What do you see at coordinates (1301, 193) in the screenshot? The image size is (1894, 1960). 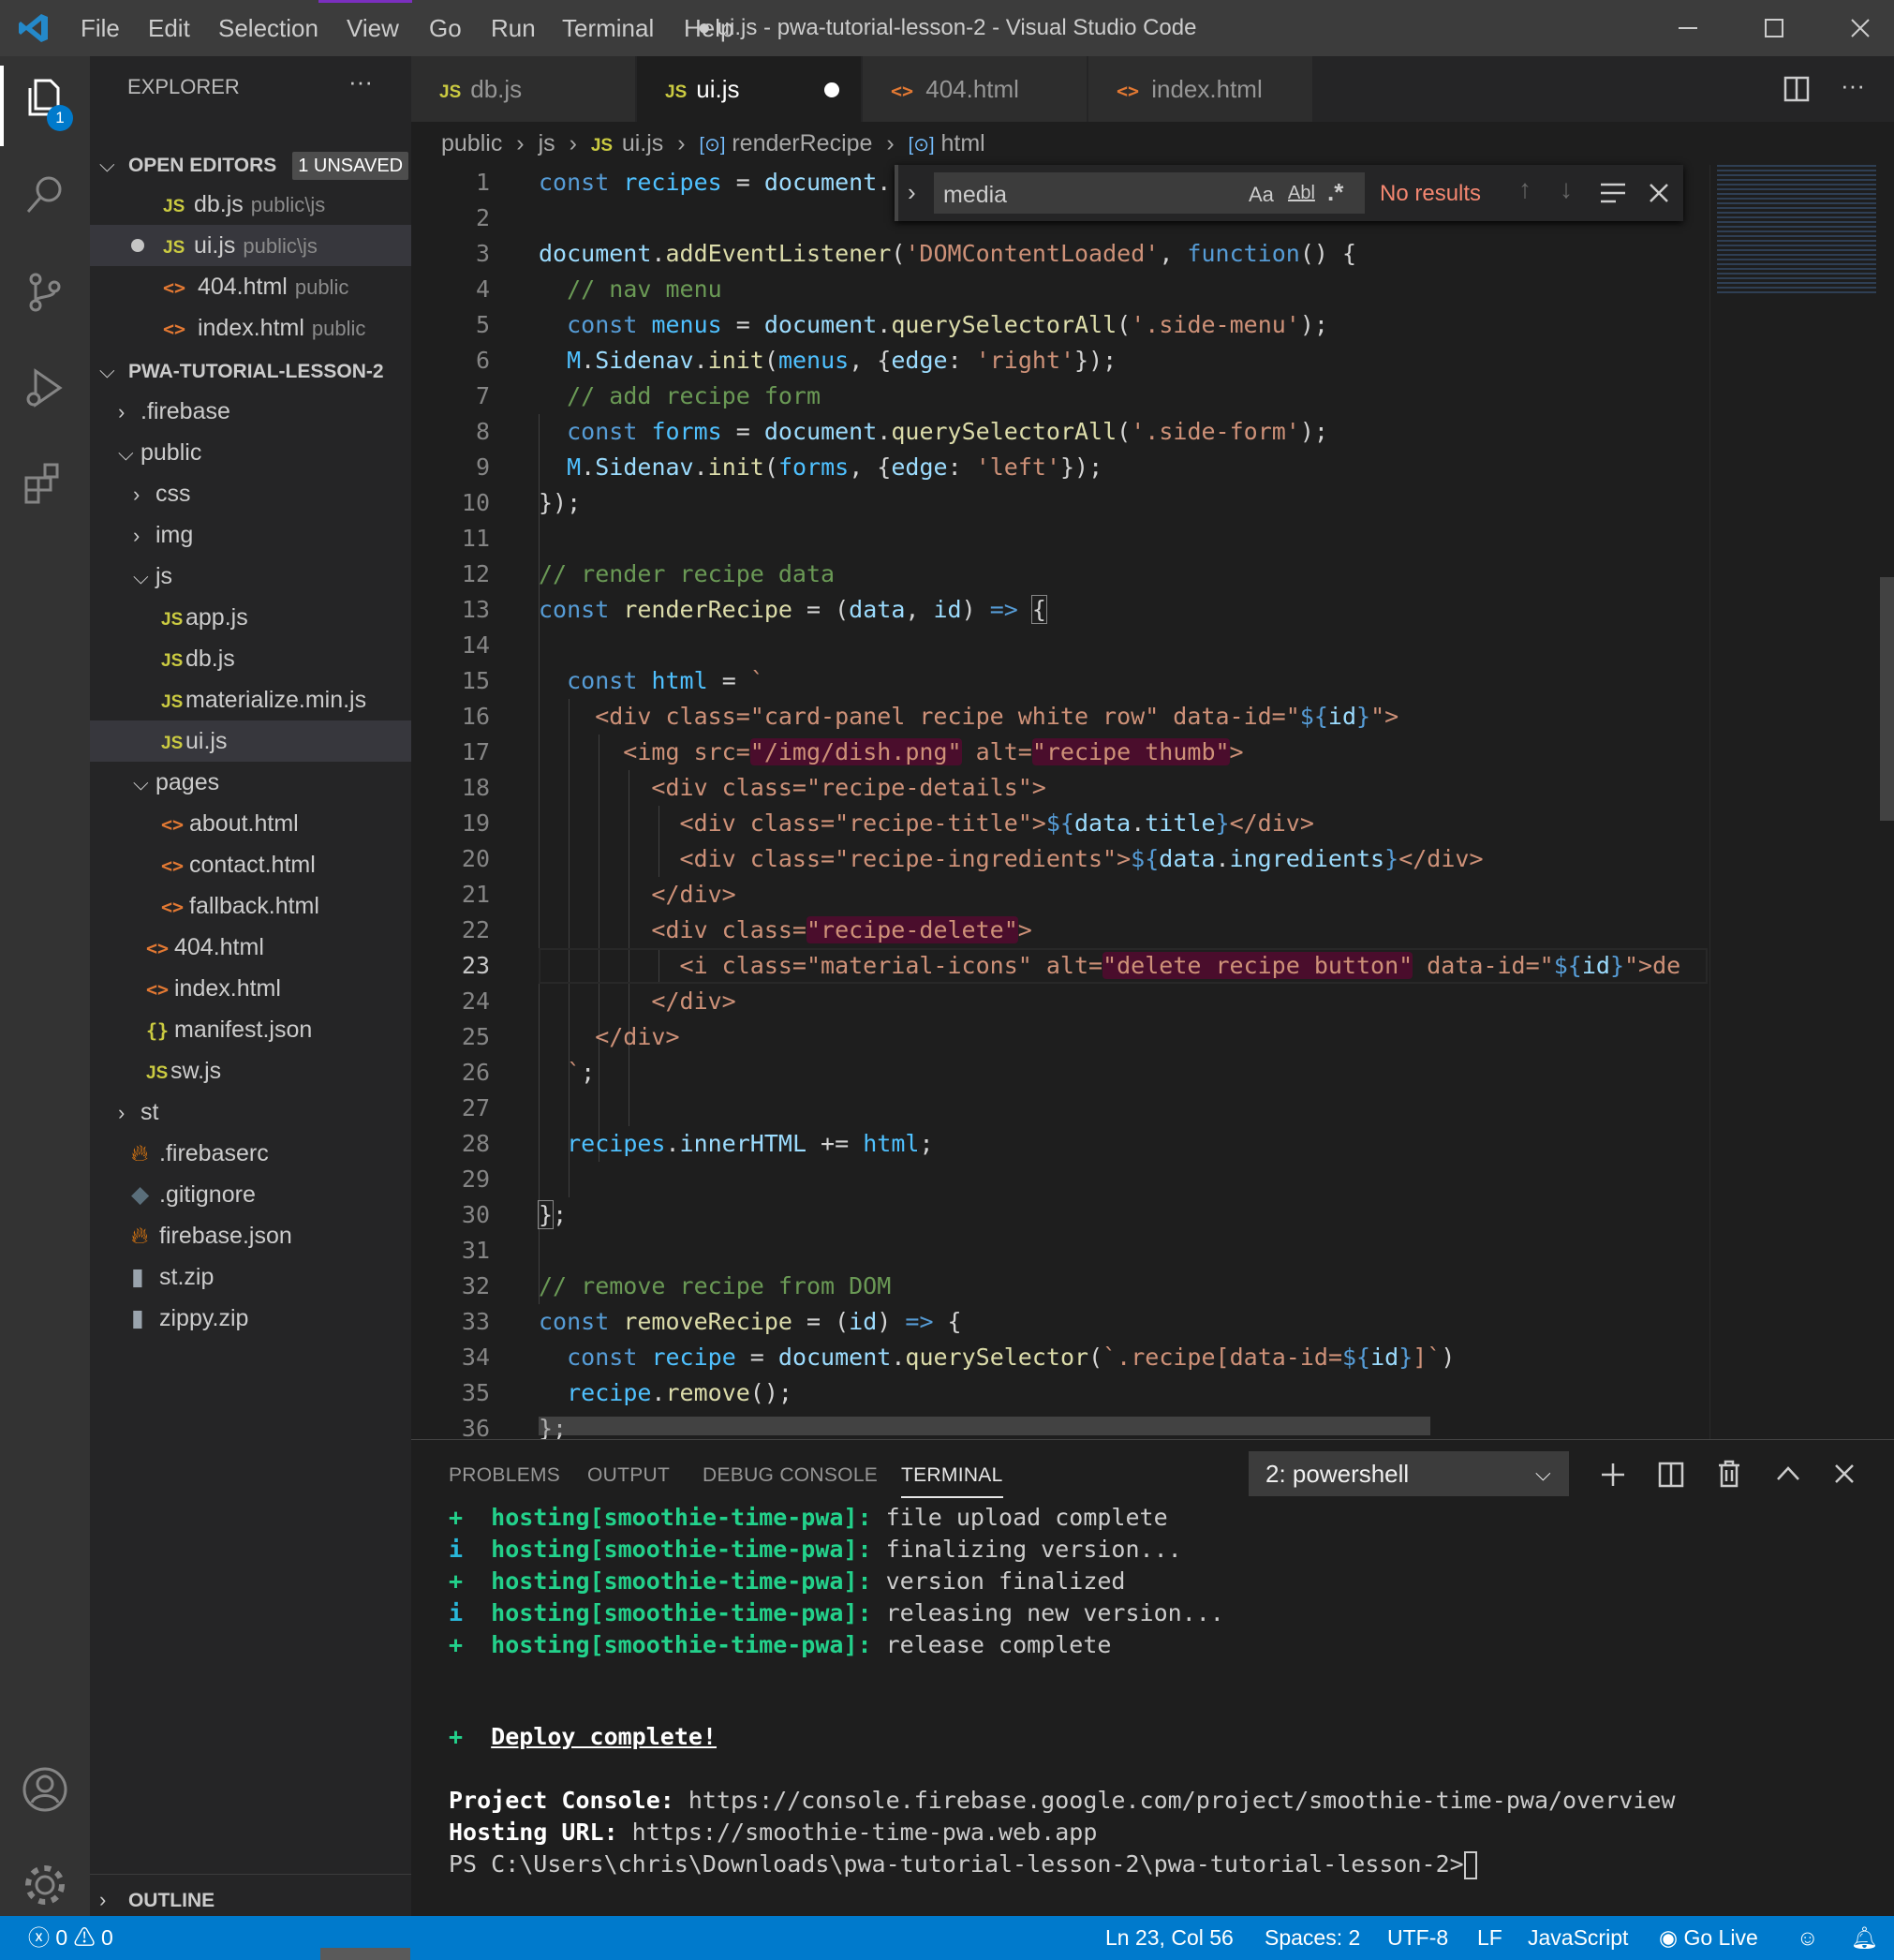 I see `whole-word-icon: Abl` at bounding box center [1301, 193].